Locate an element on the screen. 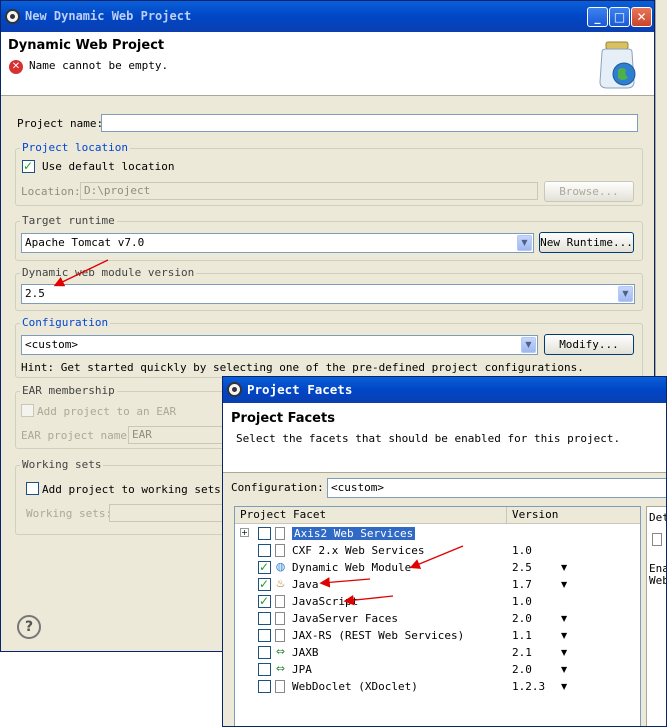 This screenshot has width=667, height=727. working-sets-input is located at coordinates (169, 513).